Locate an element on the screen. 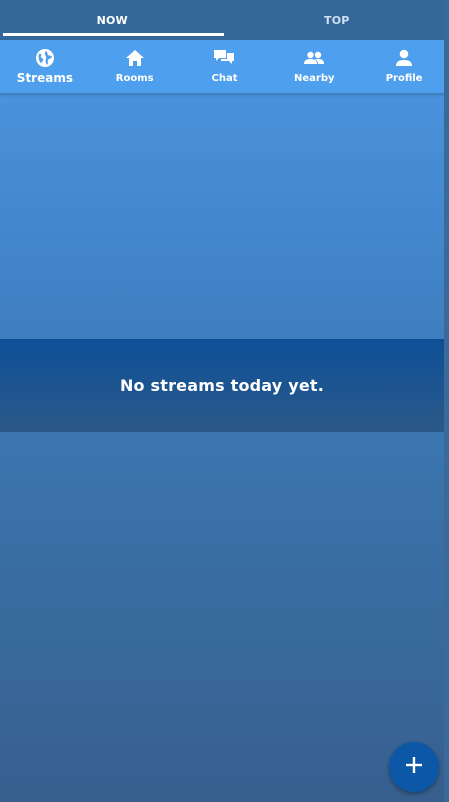 The width and height of the screenshot is (449, 802). person-icon is located at coordinates (404, 58).